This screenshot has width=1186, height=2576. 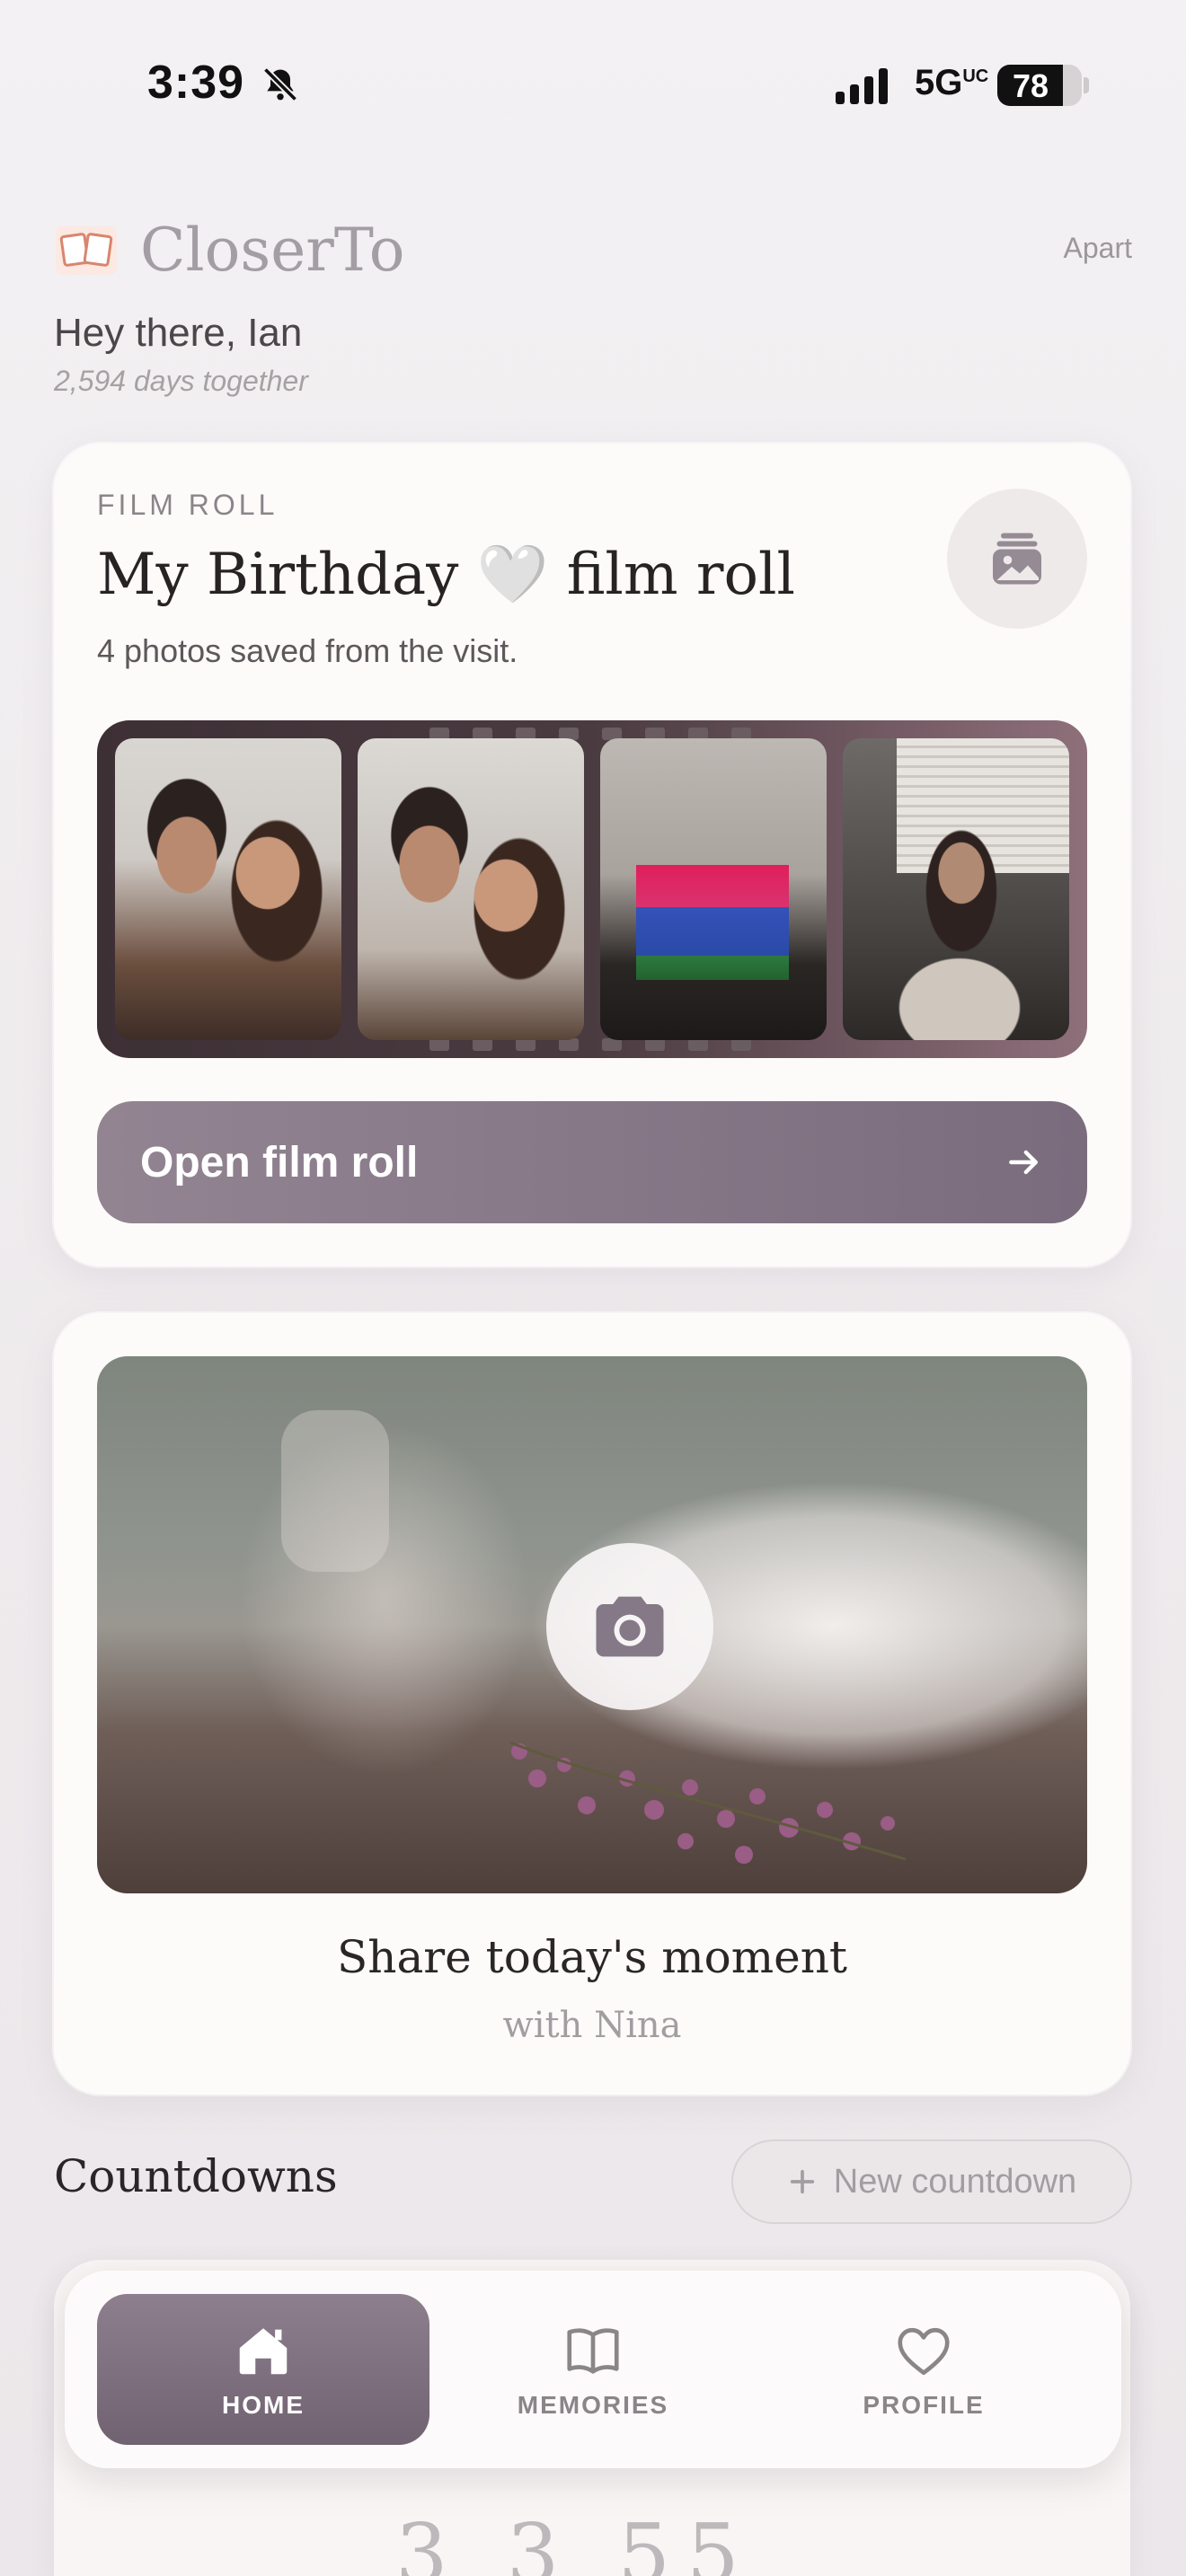 I want to click on countdowns-heading: Countdowns, so click(x=196, y=2176).